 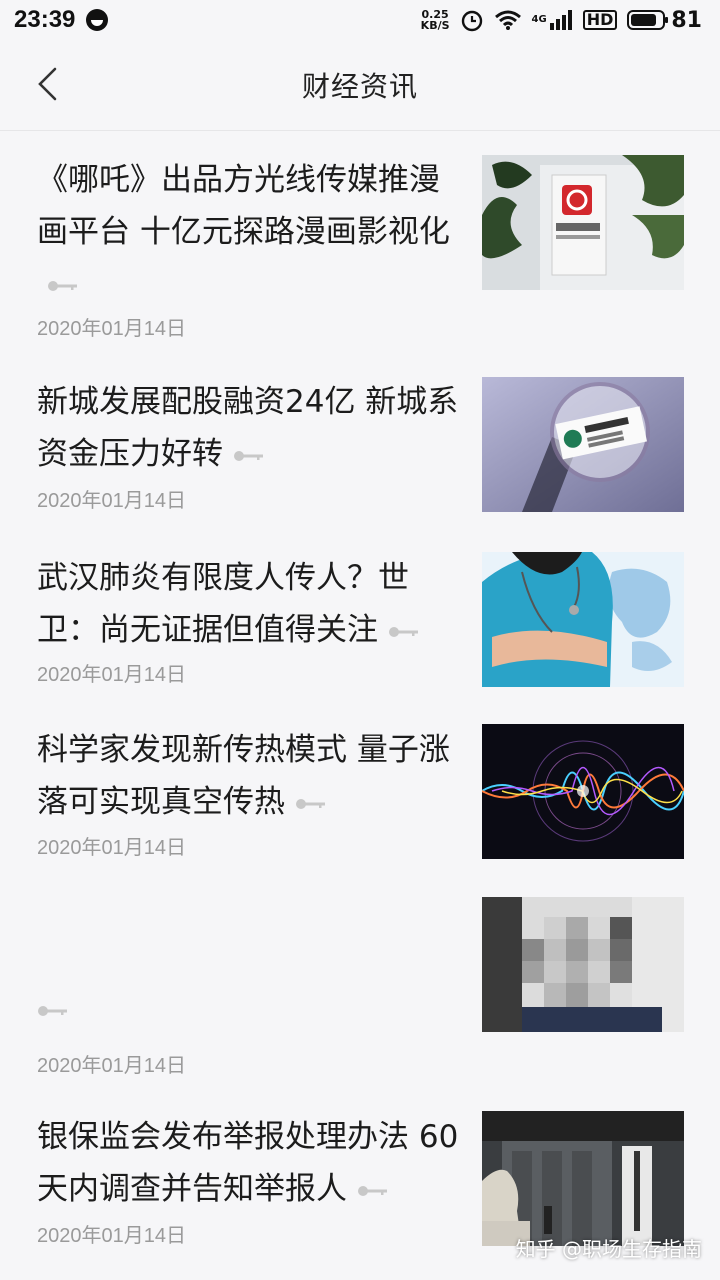 What do you see at coordinates (507, 20) in the screenshot?
I see `wifi-icon` at bounding box center [507, 20].